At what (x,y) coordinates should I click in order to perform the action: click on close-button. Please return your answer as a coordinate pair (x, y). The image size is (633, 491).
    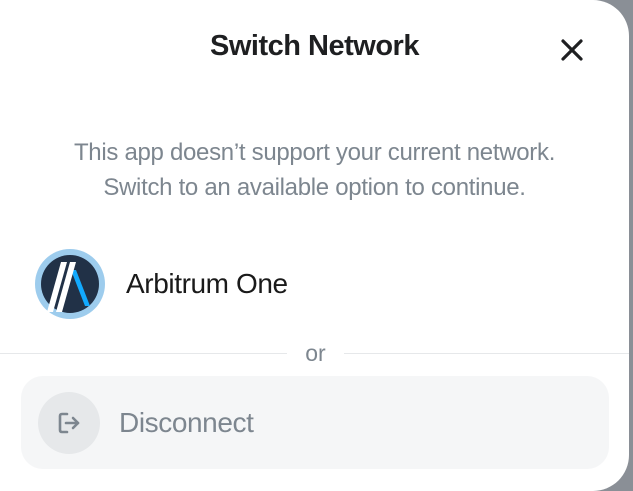
    Looking at the image, I should click on (572, 50).